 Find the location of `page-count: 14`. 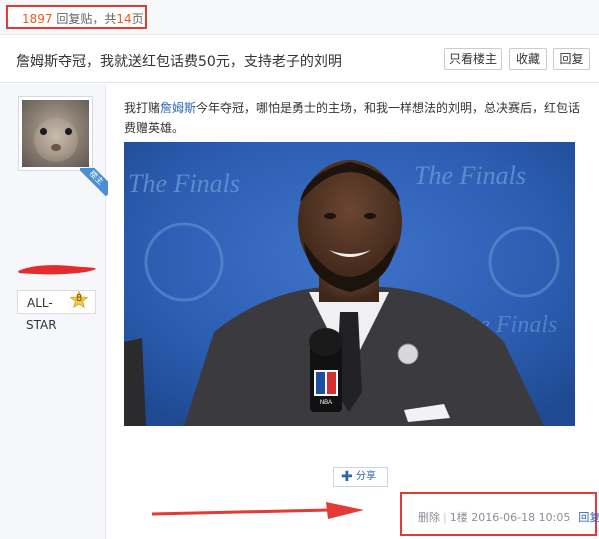

page-count: 14 is located at coordinates (124, 19).